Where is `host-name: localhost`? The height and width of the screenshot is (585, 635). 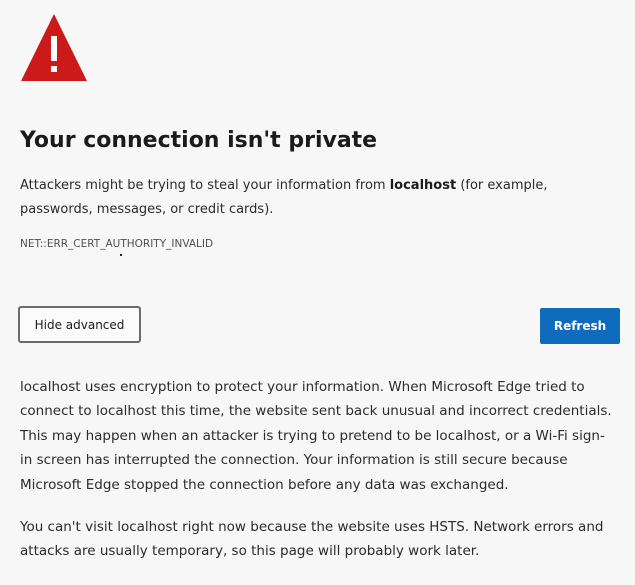 host-name: localhost is located at coordinates (423, 185).